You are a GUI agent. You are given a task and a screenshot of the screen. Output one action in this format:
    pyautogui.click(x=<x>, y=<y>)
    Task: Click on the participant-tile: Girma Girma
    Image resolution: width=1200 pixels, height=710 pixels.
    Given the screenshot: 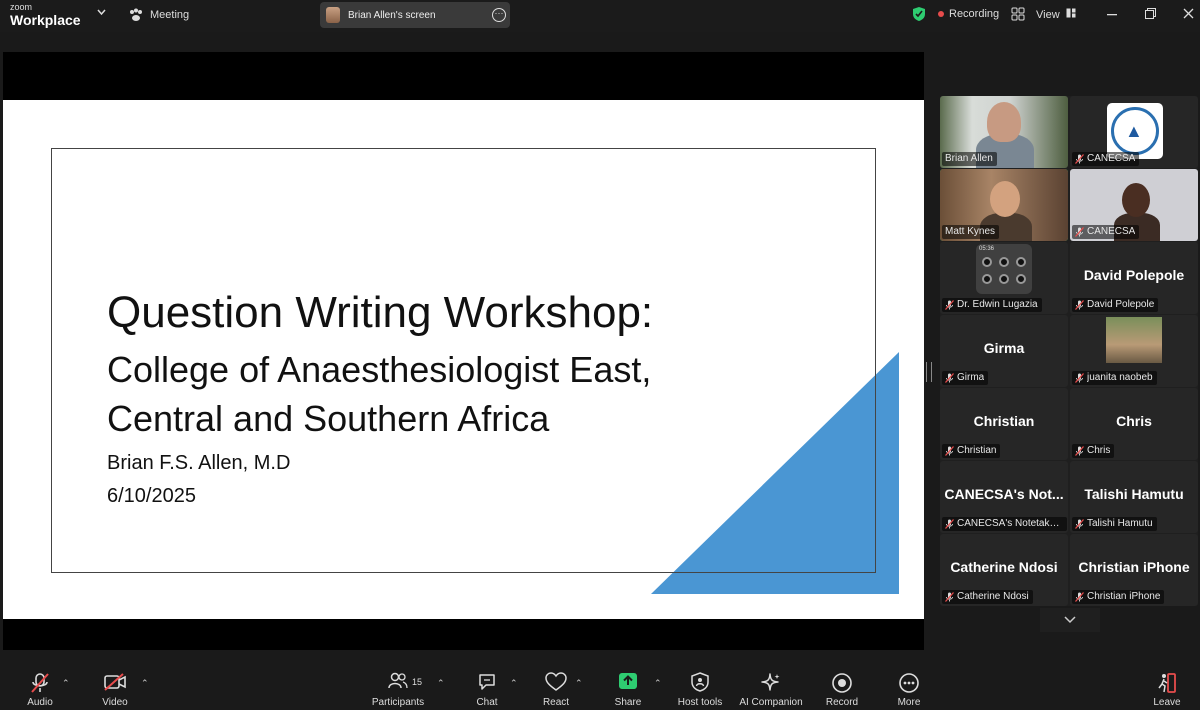 What is the action you would take?
    pyautogui.click(x=1004, y=351)
    